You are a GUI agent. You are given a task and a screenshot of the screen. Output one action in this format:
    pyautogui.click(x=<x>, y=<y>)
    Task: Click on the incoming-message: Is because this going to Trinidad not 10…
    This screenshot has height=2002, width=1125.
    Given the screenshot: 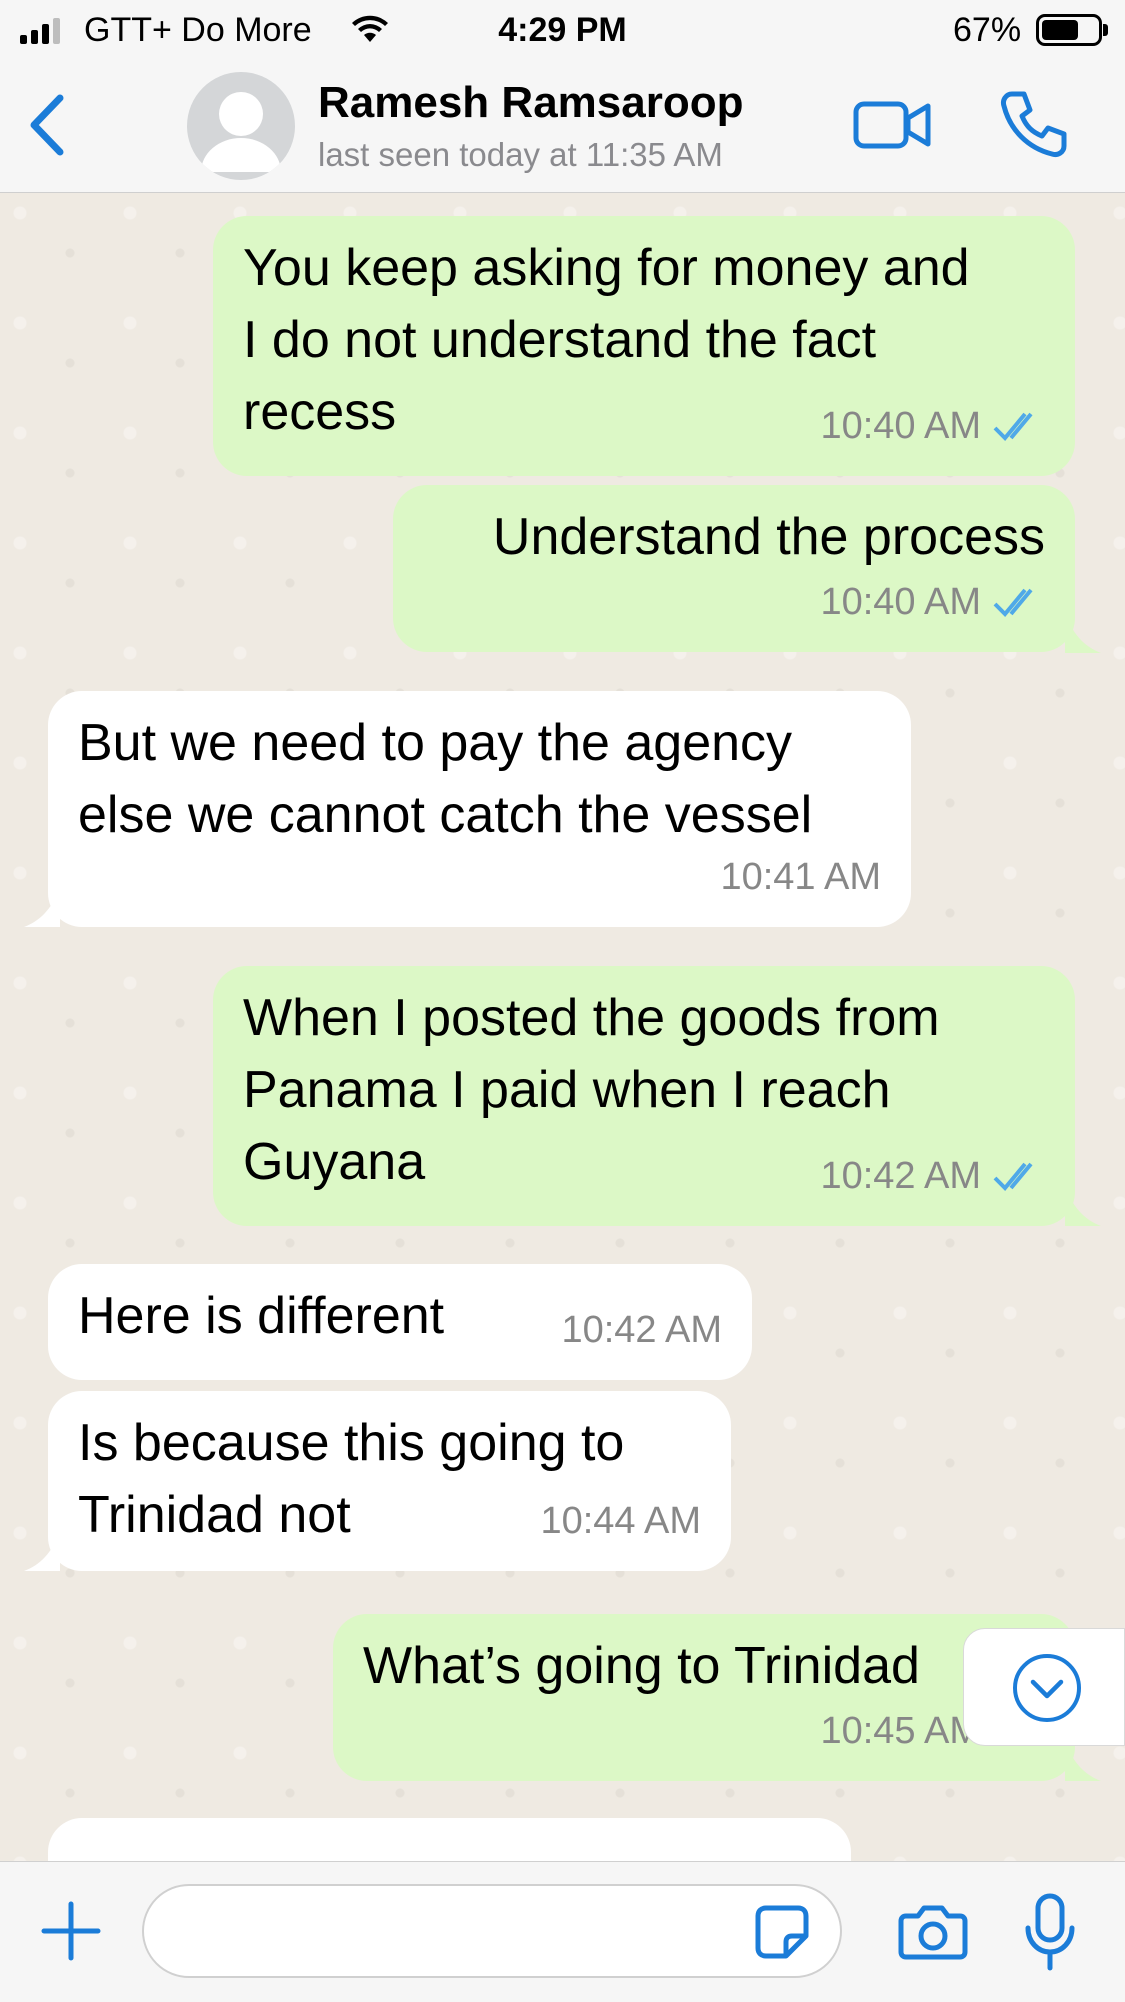 What is the action you would take?
    pyautogui.click(x=389, y=1481)
    